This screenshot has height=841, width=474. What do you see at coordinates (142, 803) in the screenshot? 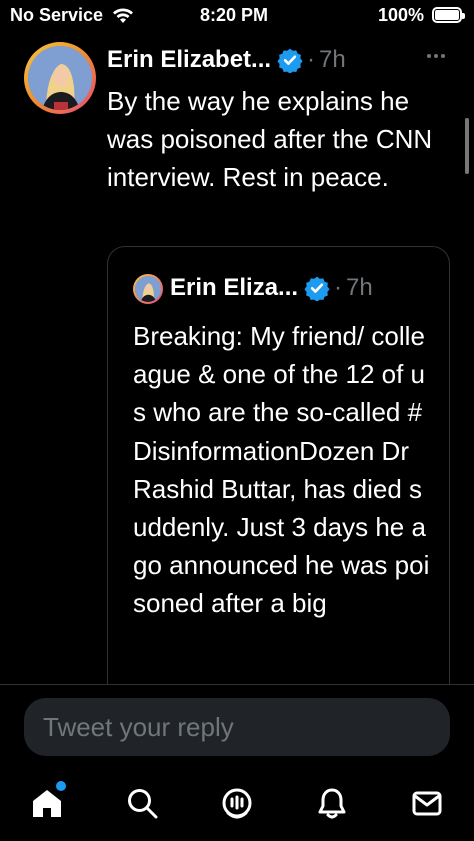
I see `search-icon` at bounding box center [142, 803].